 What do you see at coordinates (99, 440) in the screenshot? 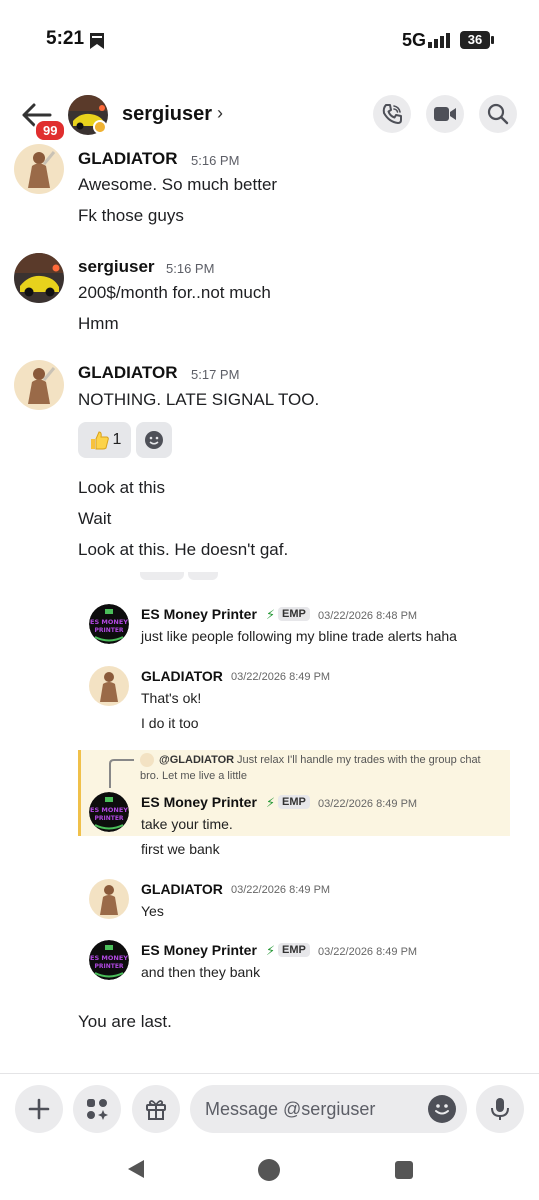
I see `thumbs-up-icon` at bounding box center [99, 440].